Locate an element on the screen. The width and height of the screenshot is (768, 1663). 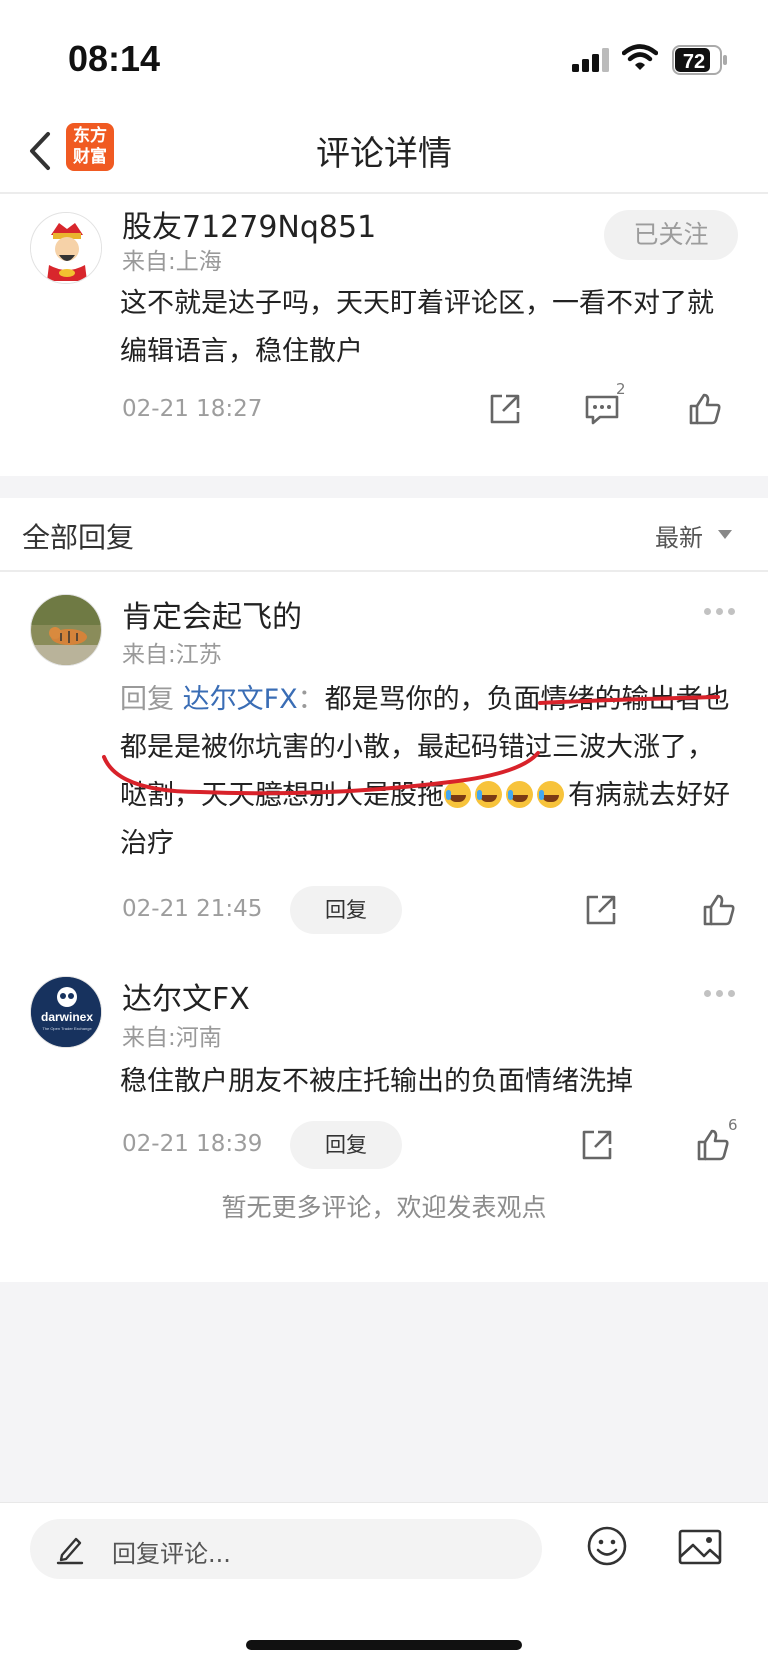
avatar: darwinex The Open Trader Exchange is located at coordinates (66, 1012).